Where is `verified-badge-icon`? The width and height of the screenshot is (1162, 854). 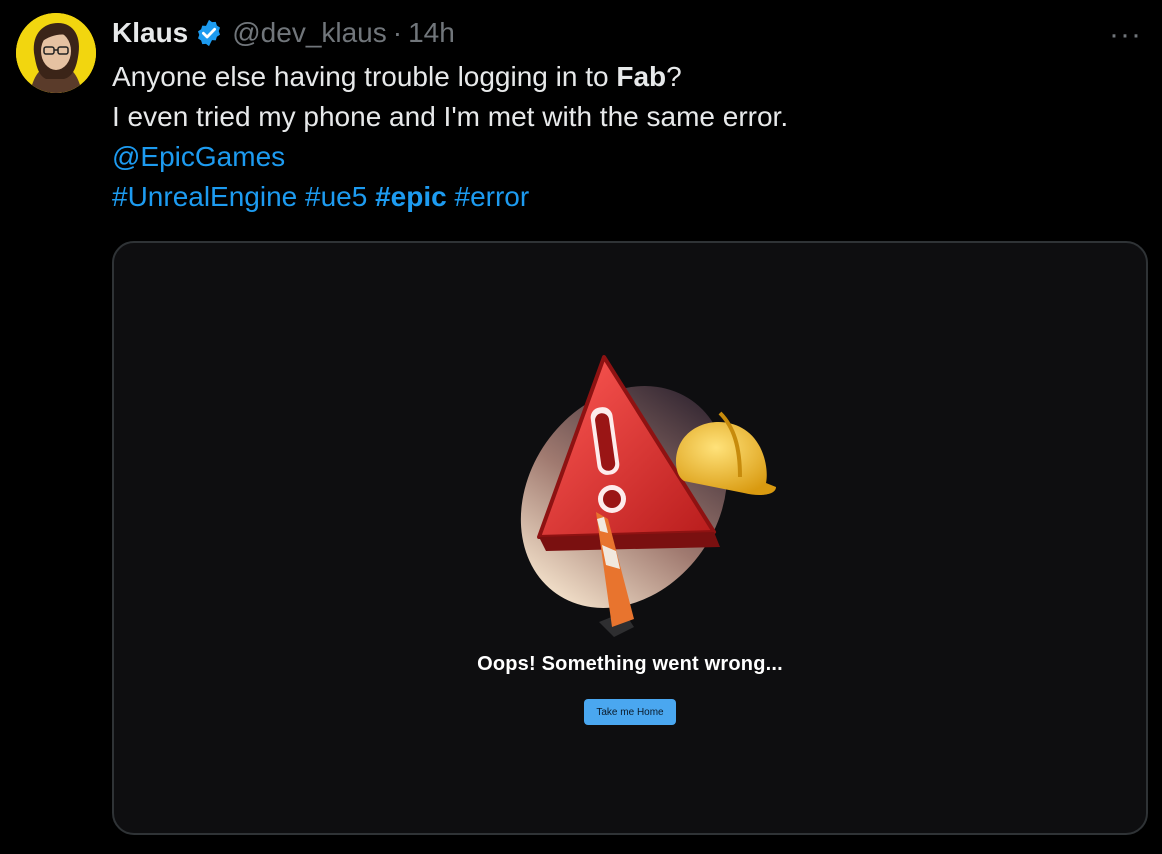
verified-badge-icon is located at coordinates (209, 33).